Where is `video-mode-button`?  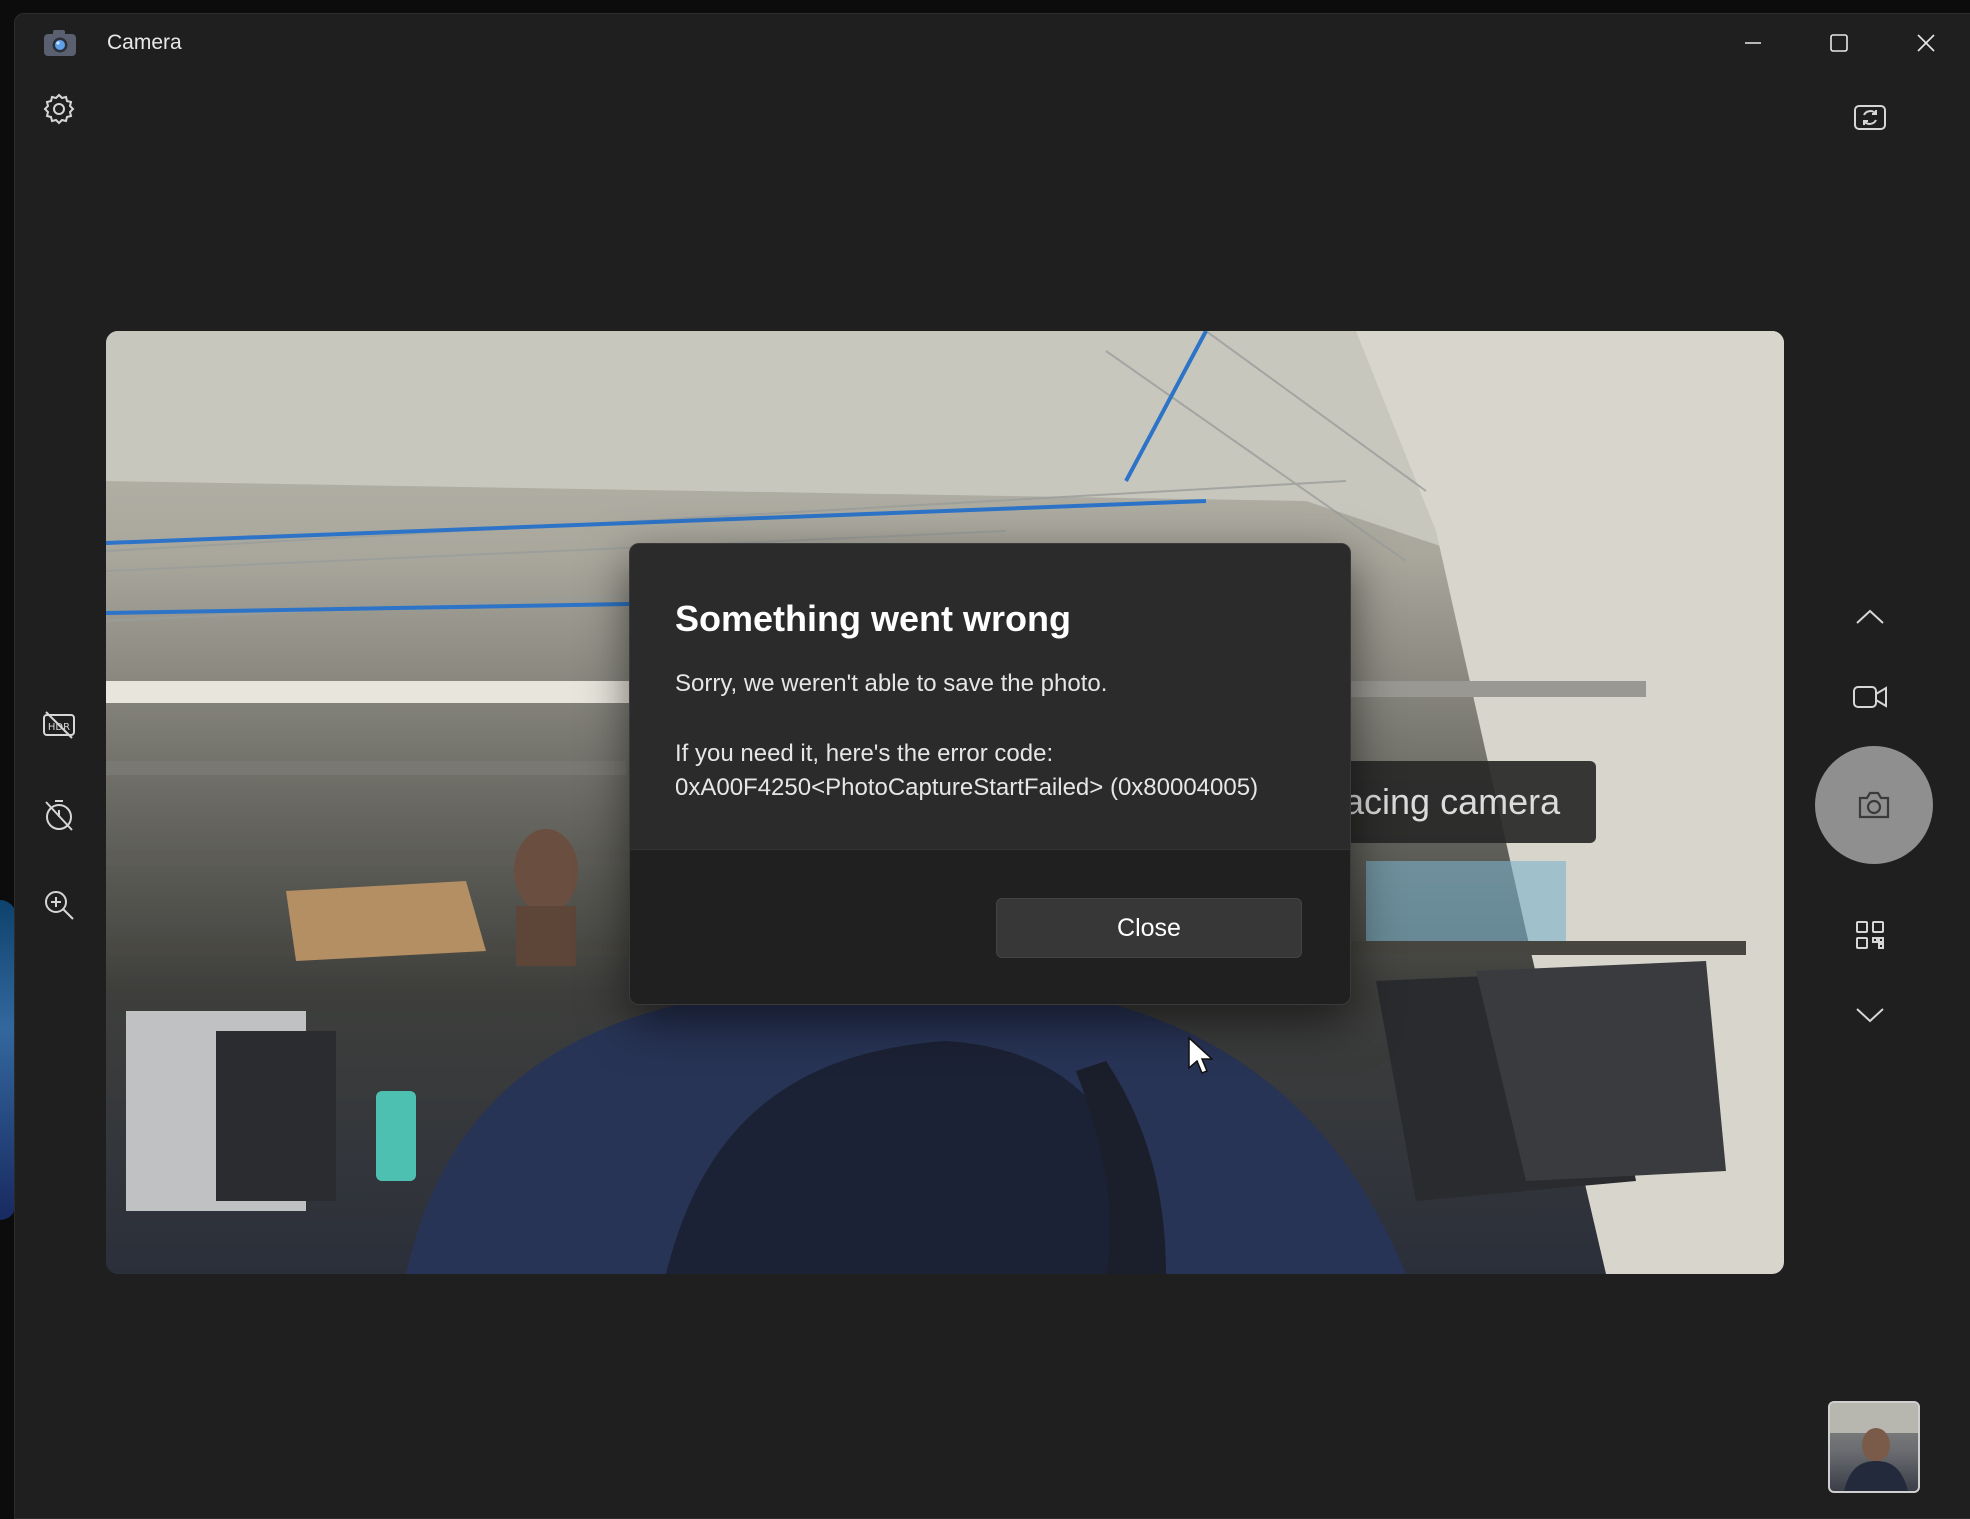 video-mode-button is located at coordinates (1870, 697).